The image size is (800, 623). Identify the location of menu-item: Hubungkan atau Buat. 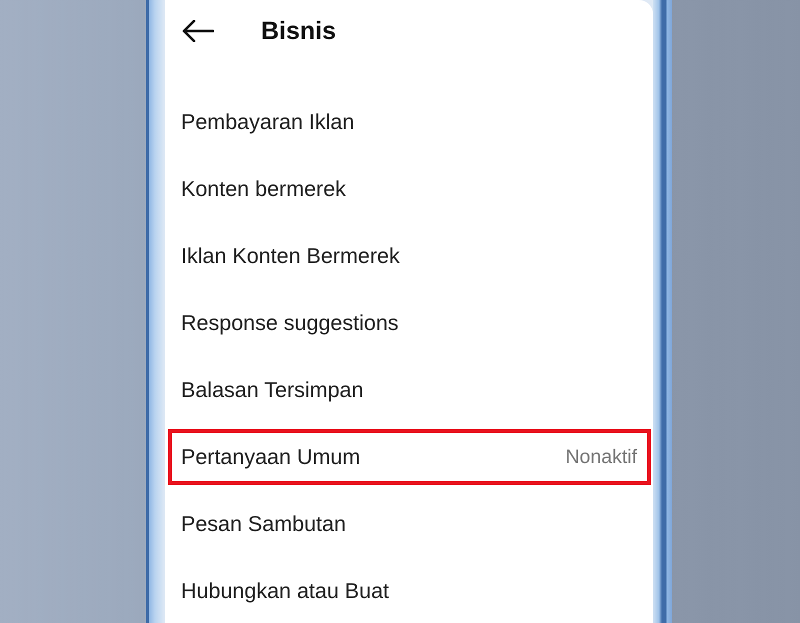
(409, 591).